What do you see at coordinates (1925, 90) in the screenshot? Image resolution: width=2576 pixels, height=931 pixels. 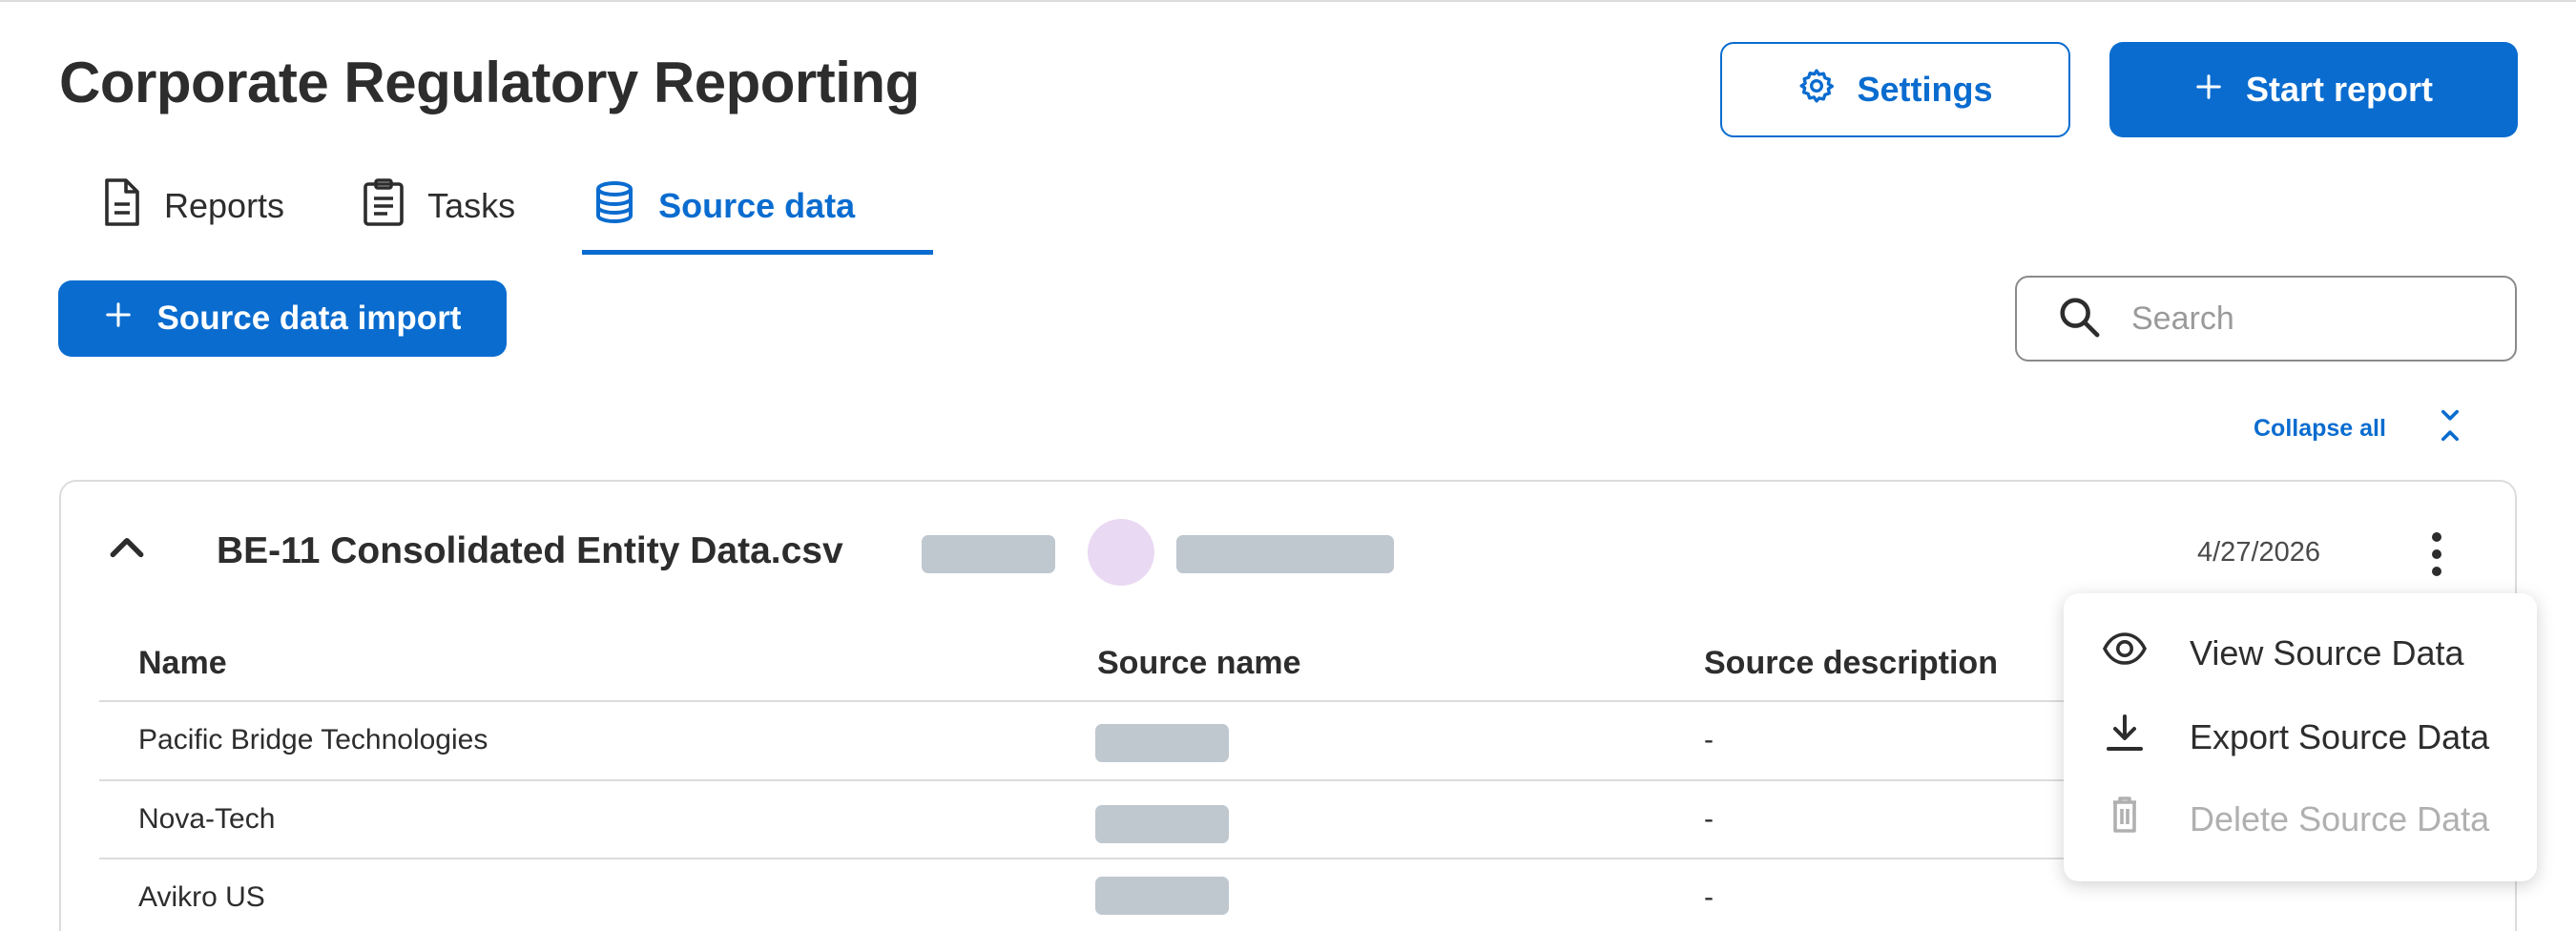 I see `settings-label: Settings` at bounding box center [1925, 90].